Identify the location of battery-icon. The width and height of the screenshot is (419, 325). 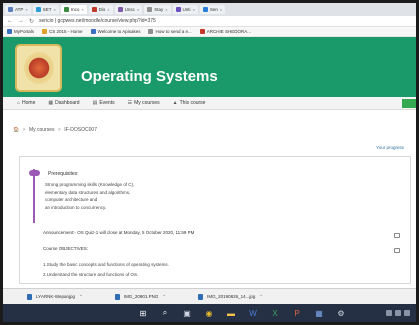
(407, 313).